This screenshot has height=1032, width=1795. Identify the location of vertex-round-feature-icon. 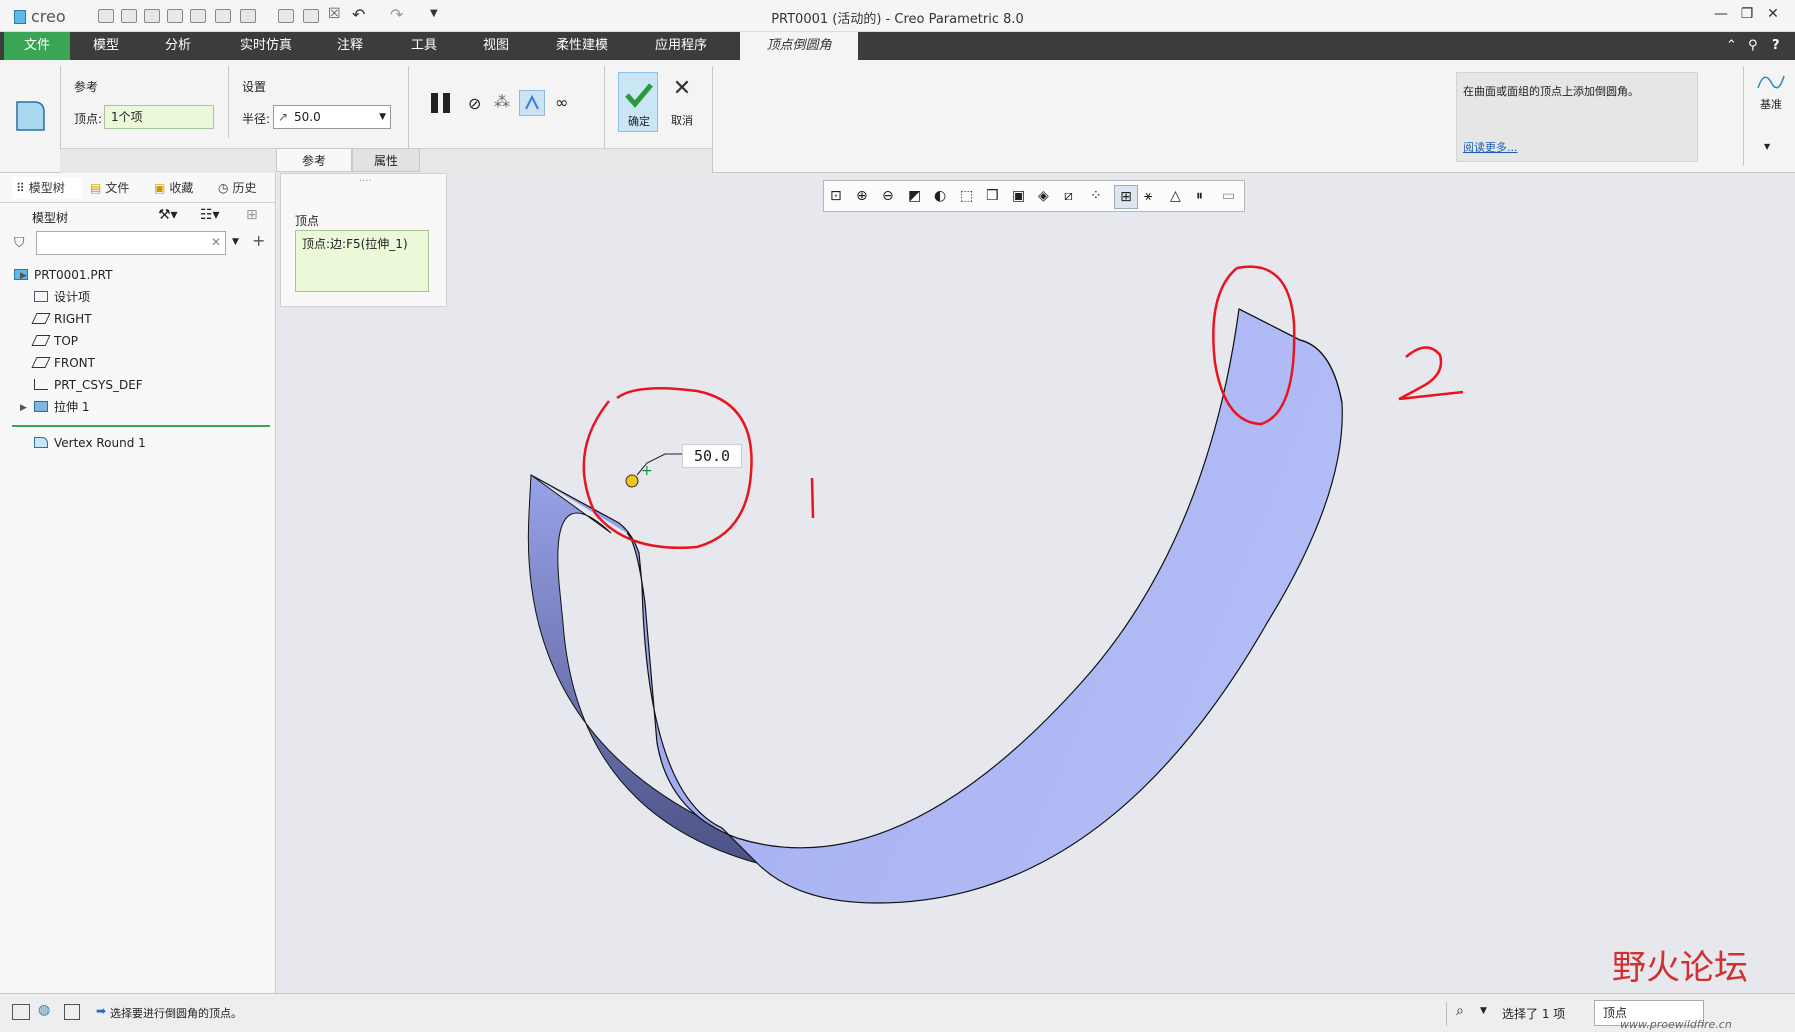
(31, 115).